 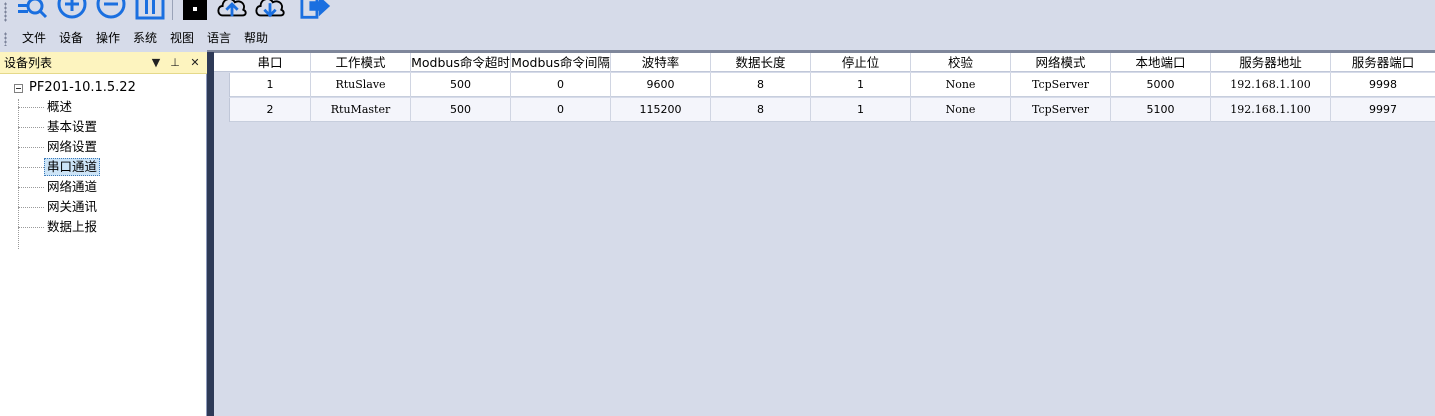 I want to click on panel-dropdown-icon: ▼, so click(x=156, y=62).